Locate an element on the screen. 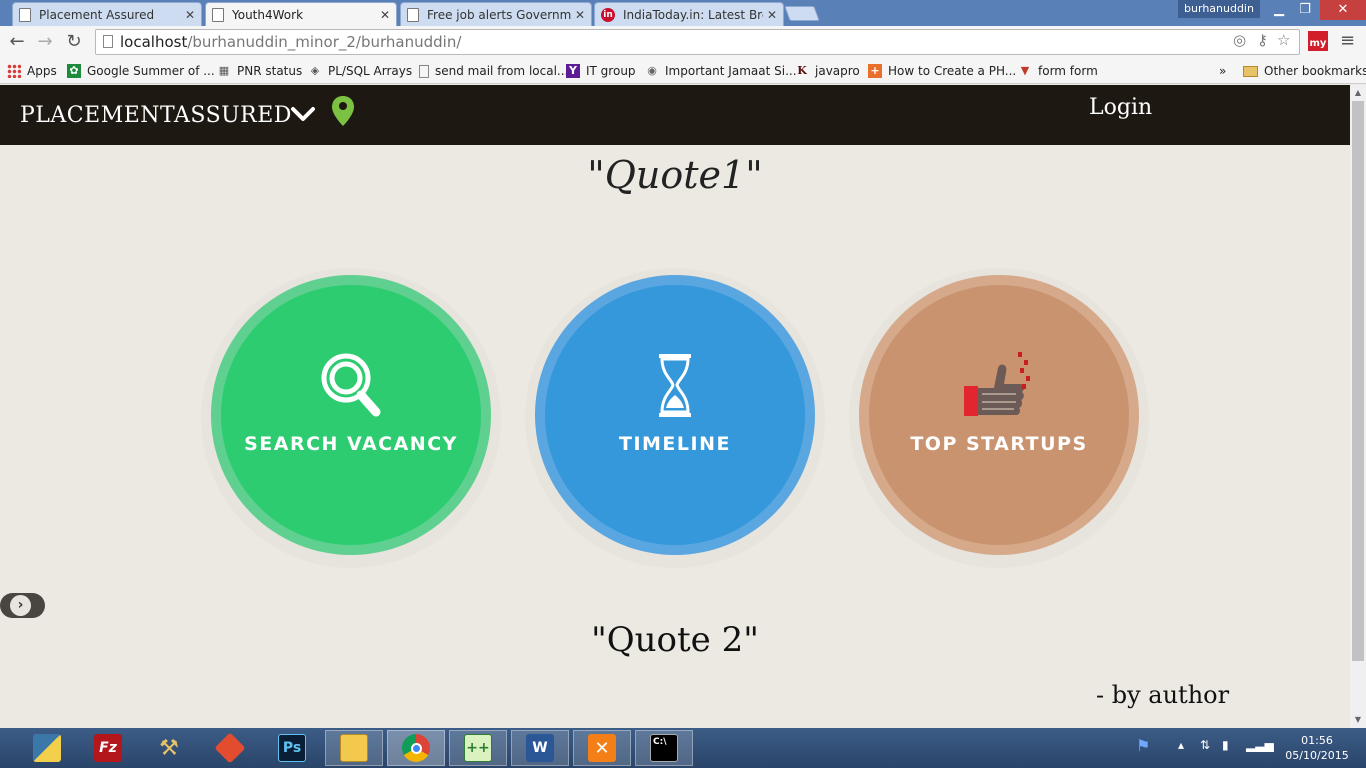  power-icon: ▮ is located at coordinates (1225, 745).